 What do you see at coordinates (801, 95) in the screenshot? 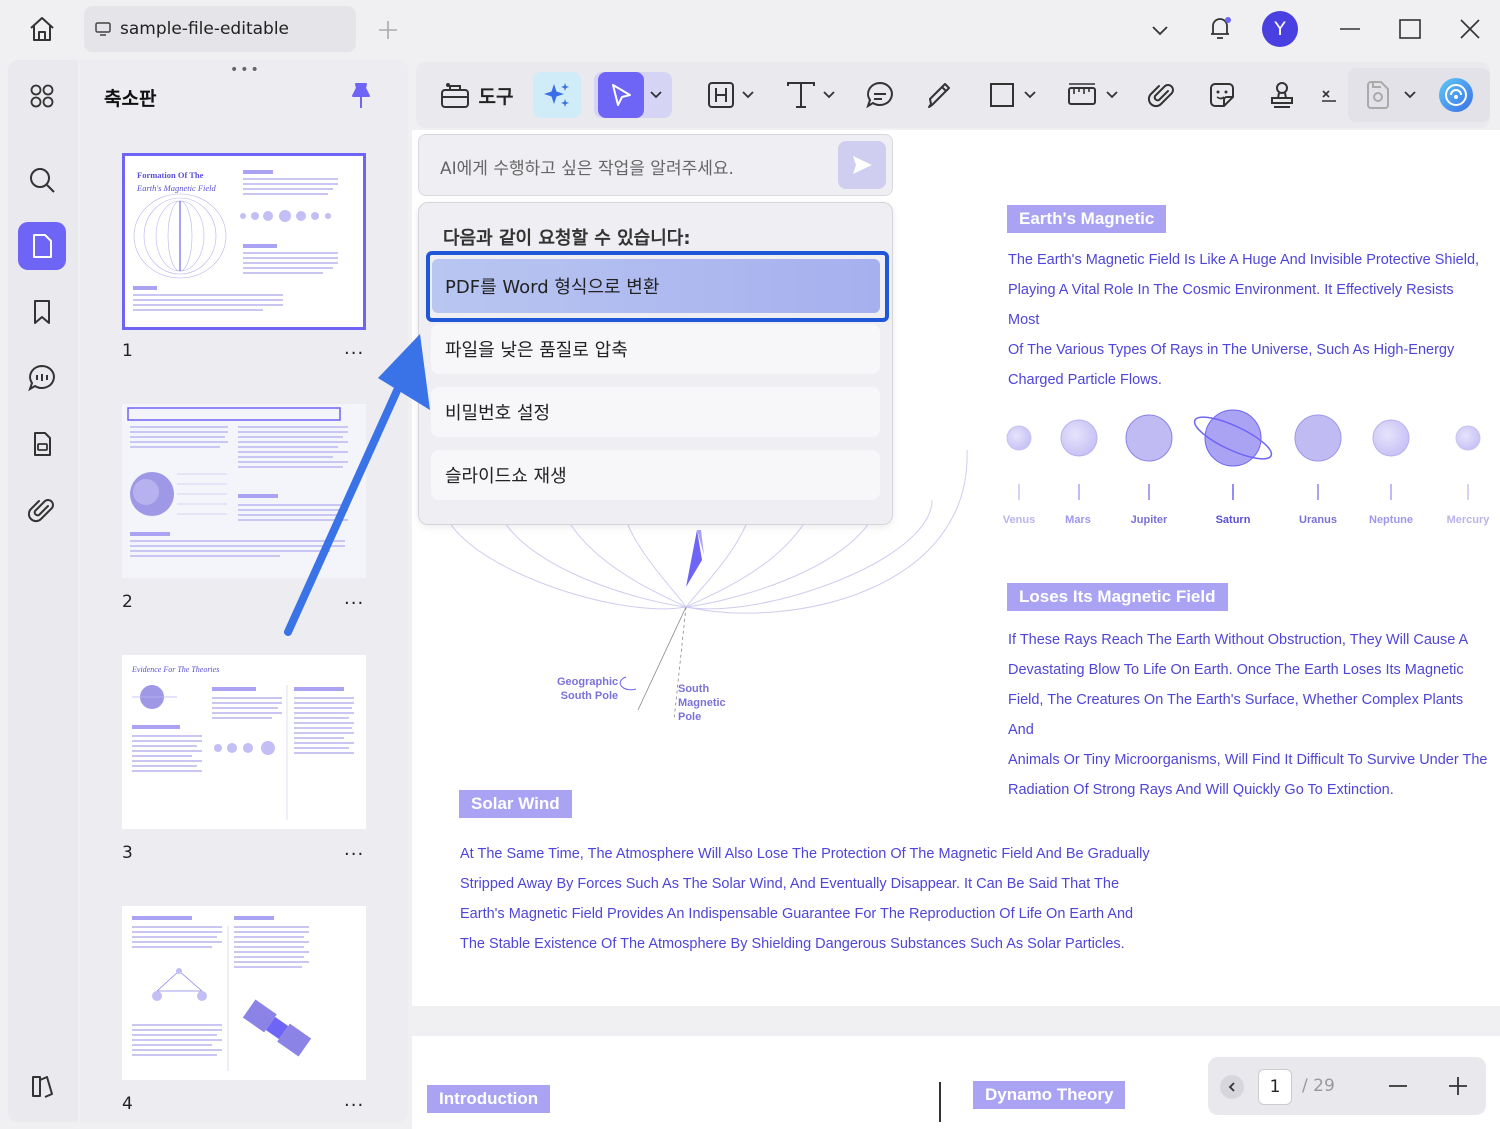
I see `text-icon` at bounding box center [801, 95].